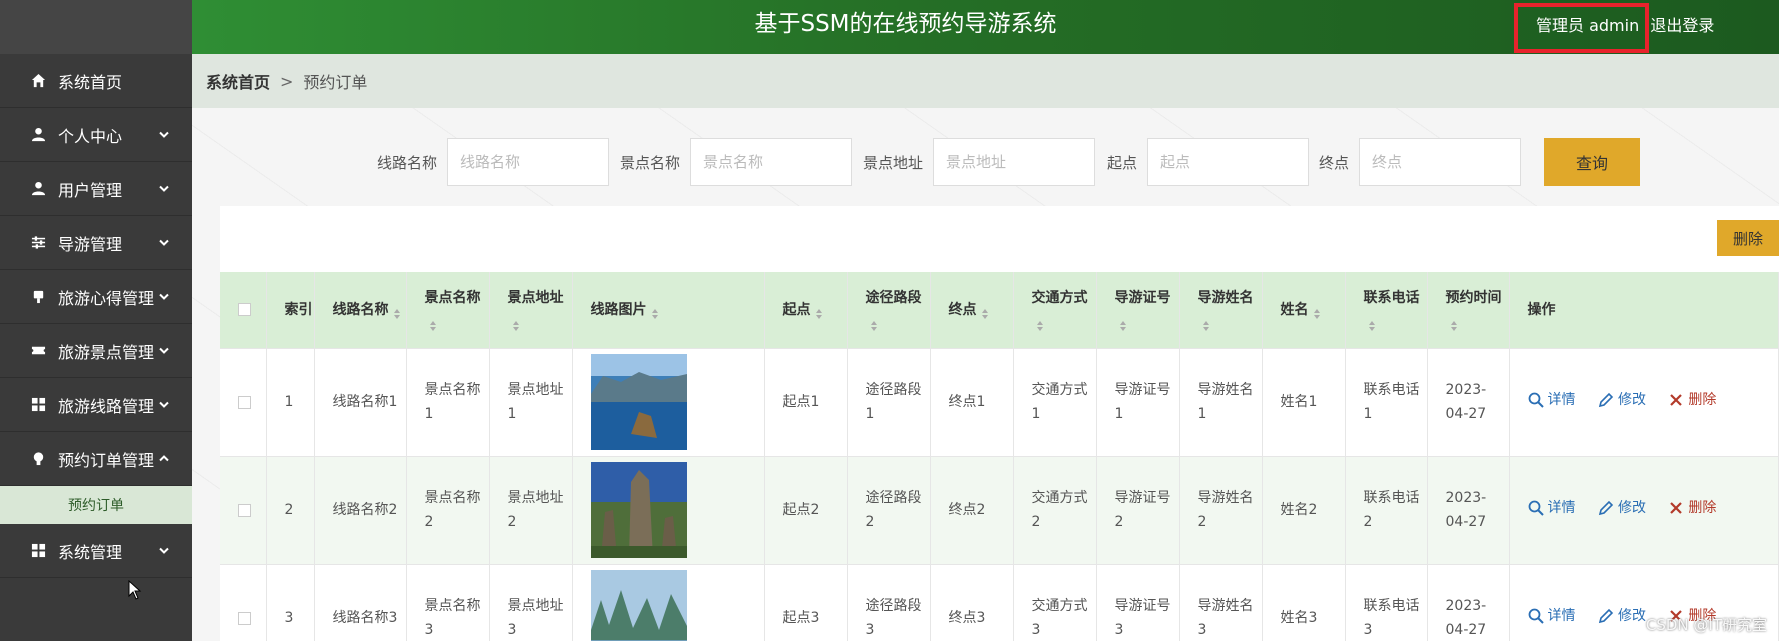 This screenshot has width=1779, height=641. What do you see at coordinates (1592, 162) in the screenshot?
I see `query-button: 查询` at bounding box center [1592, 162].